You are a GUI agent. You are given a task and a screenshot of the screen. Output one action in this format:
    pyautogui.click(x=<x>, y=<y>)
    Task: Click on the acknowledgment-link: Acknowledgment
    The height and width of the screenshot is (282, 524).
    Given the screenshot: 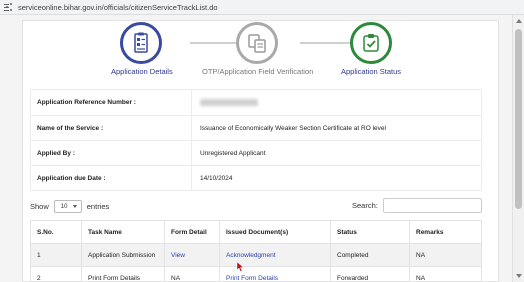 What is the action you would take?
    pyautogui.click(x=251, y=255)
    